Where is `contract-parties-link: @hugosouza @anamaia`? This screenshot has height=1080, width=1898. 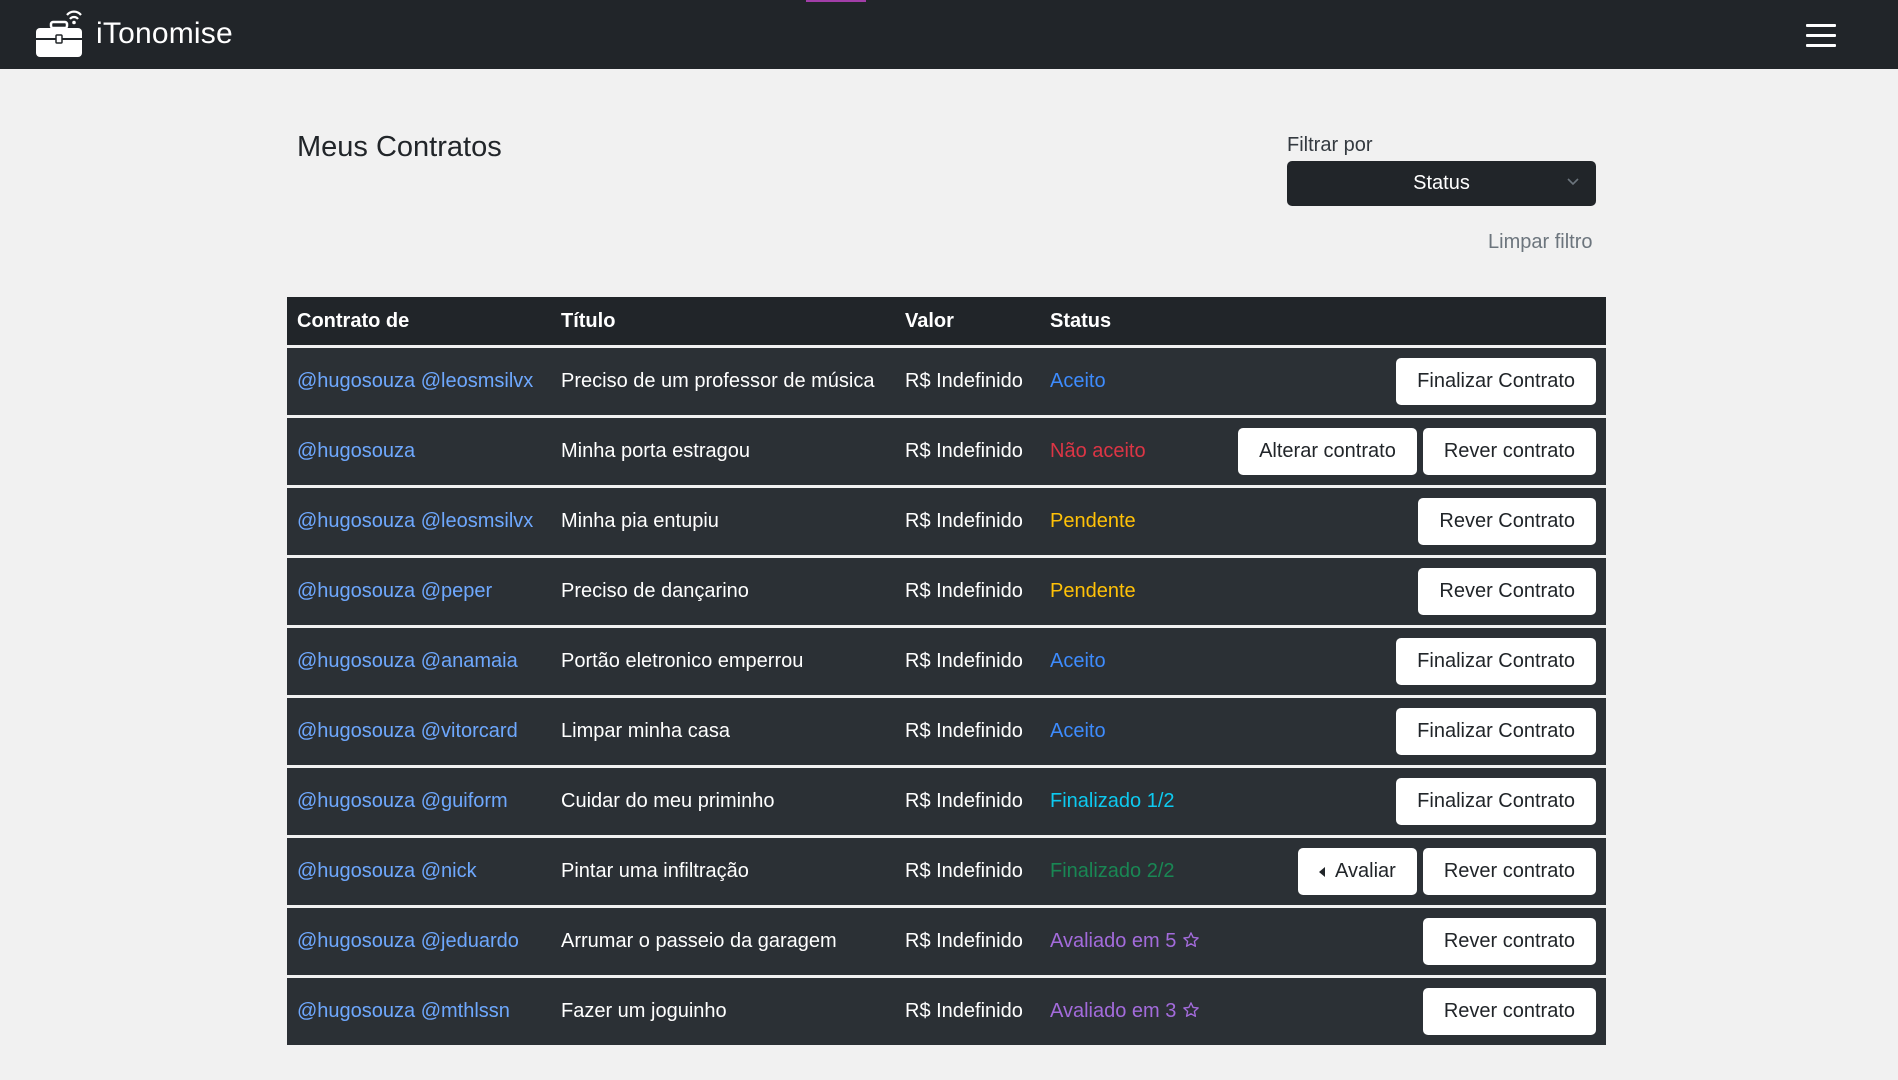 contract-parties-link: @hugosouza @anamaia is located at coordinates (407, 661).